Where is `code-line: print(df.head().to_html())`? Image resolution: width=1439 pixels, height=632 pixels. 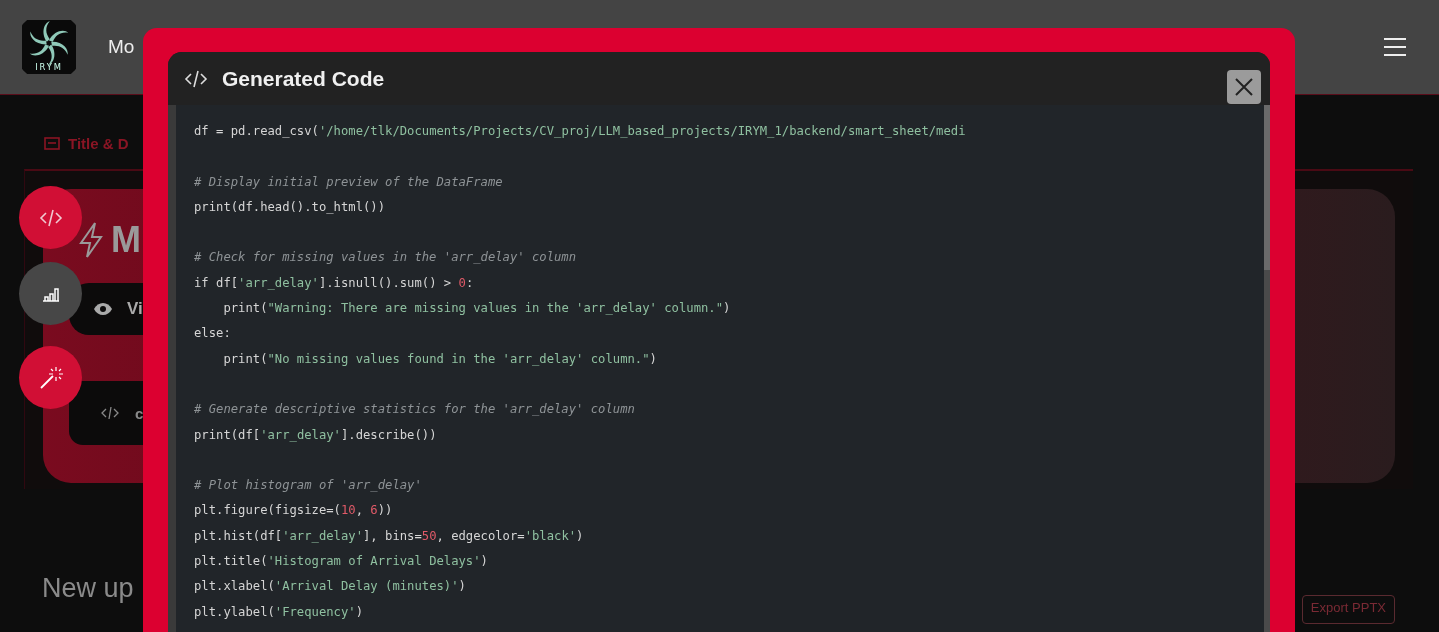 code-line: print(df.head().to_html()) is located at coordinates (290, 207).